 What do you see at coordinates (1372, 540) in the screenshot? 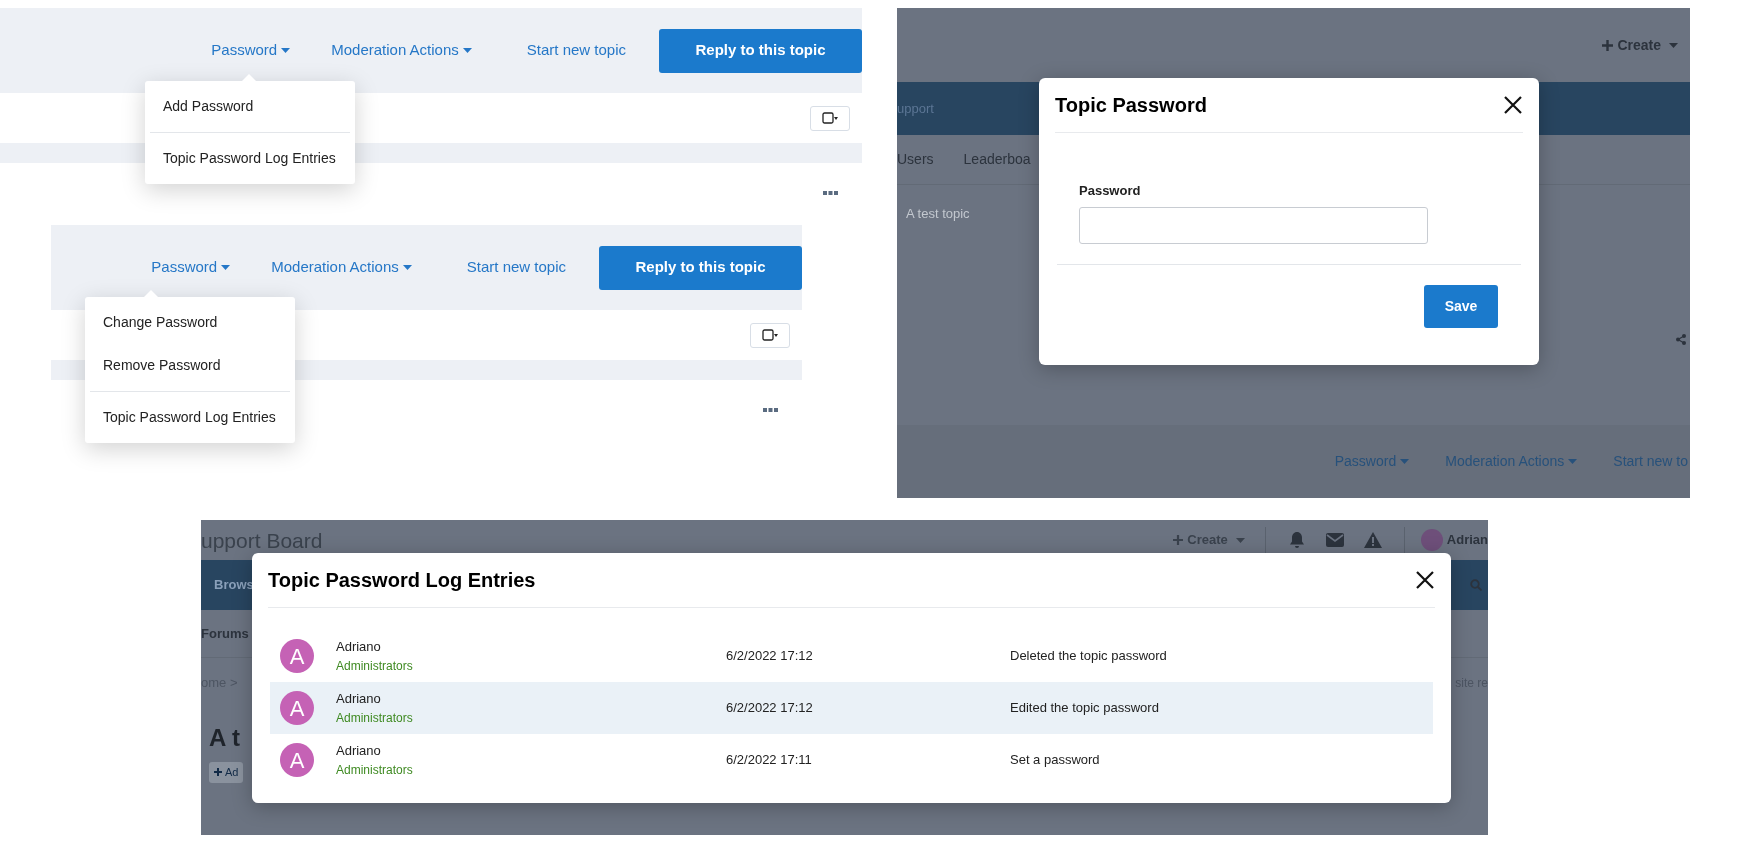
I see `warning-icon` at bounding box center [1372, 540].